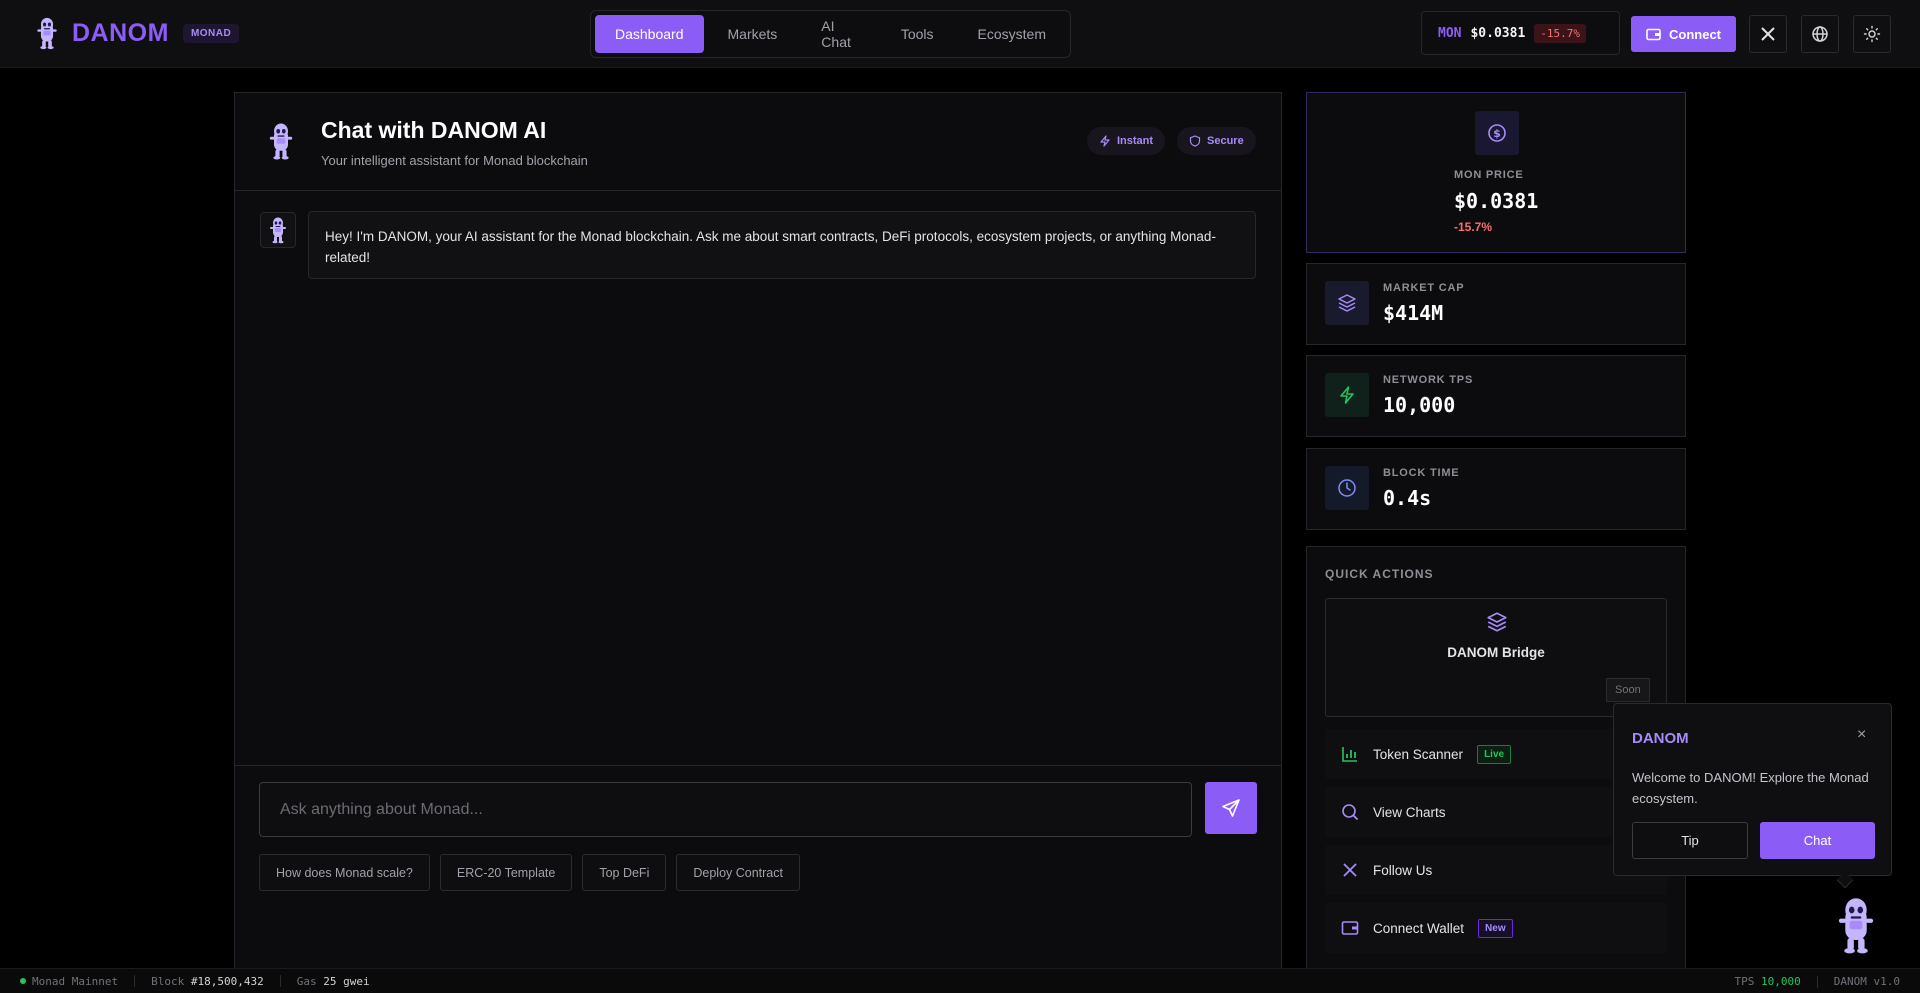 The width and height of the screenshot is (1920, 993). I want to click on chat-title: Chat with DANOM AI, so click(434, 130).